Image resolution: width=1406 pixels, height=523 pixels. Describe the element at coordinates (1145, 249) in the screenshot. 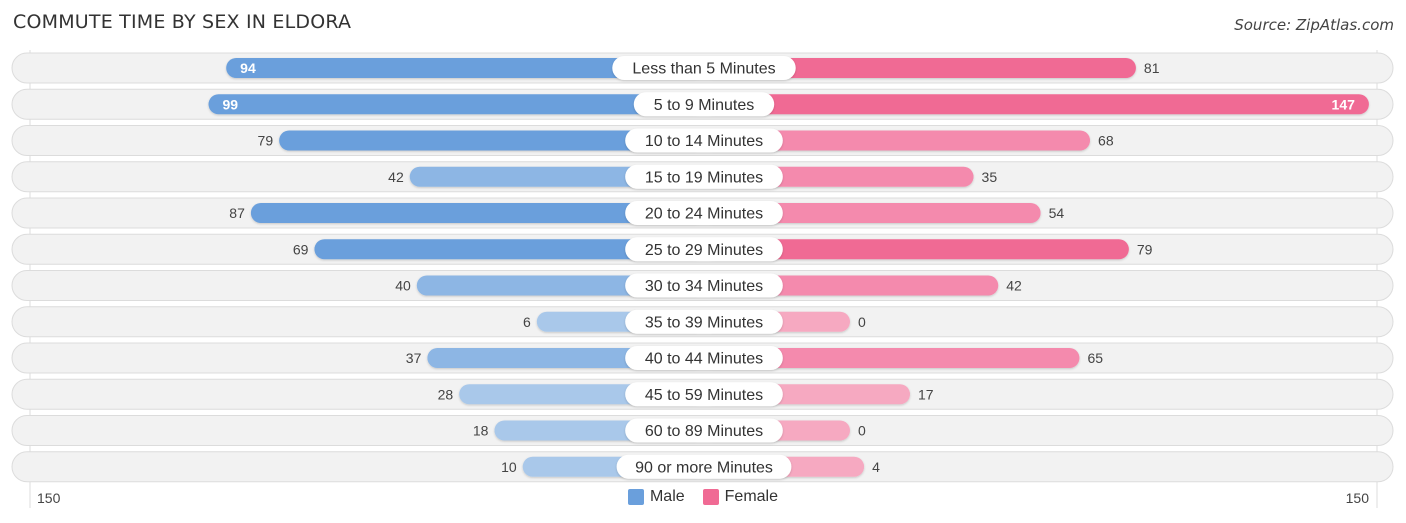

I see `value-label-female: 79` at that location.